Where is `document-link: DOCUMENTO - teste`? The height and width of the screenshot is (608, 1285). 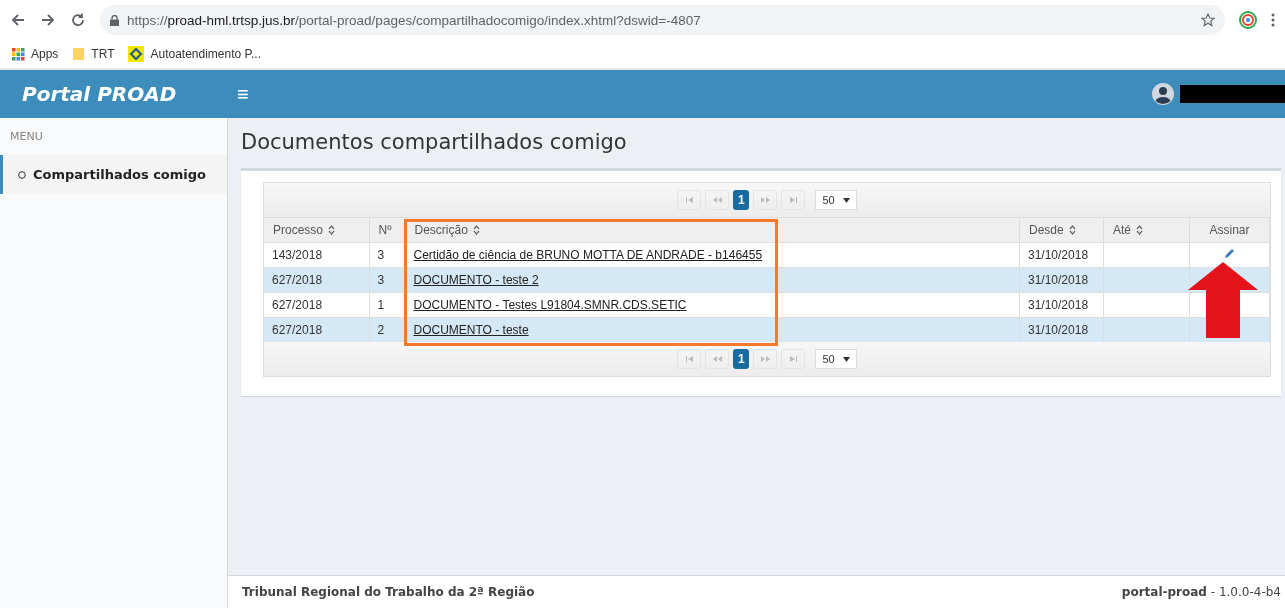 document-link: DOCUMENTO - teste is located at coordinates (471, 330).